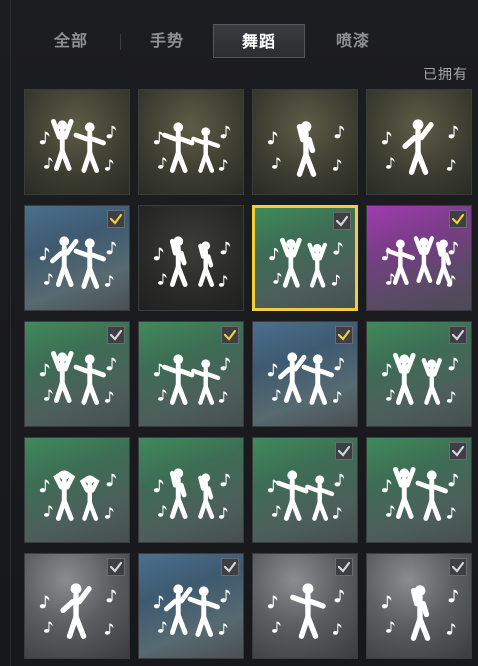  What do you see at coordinates (167, 41) in the screenshot?
I see `tab-gestures: 手势` at bounding box center [167, 41].